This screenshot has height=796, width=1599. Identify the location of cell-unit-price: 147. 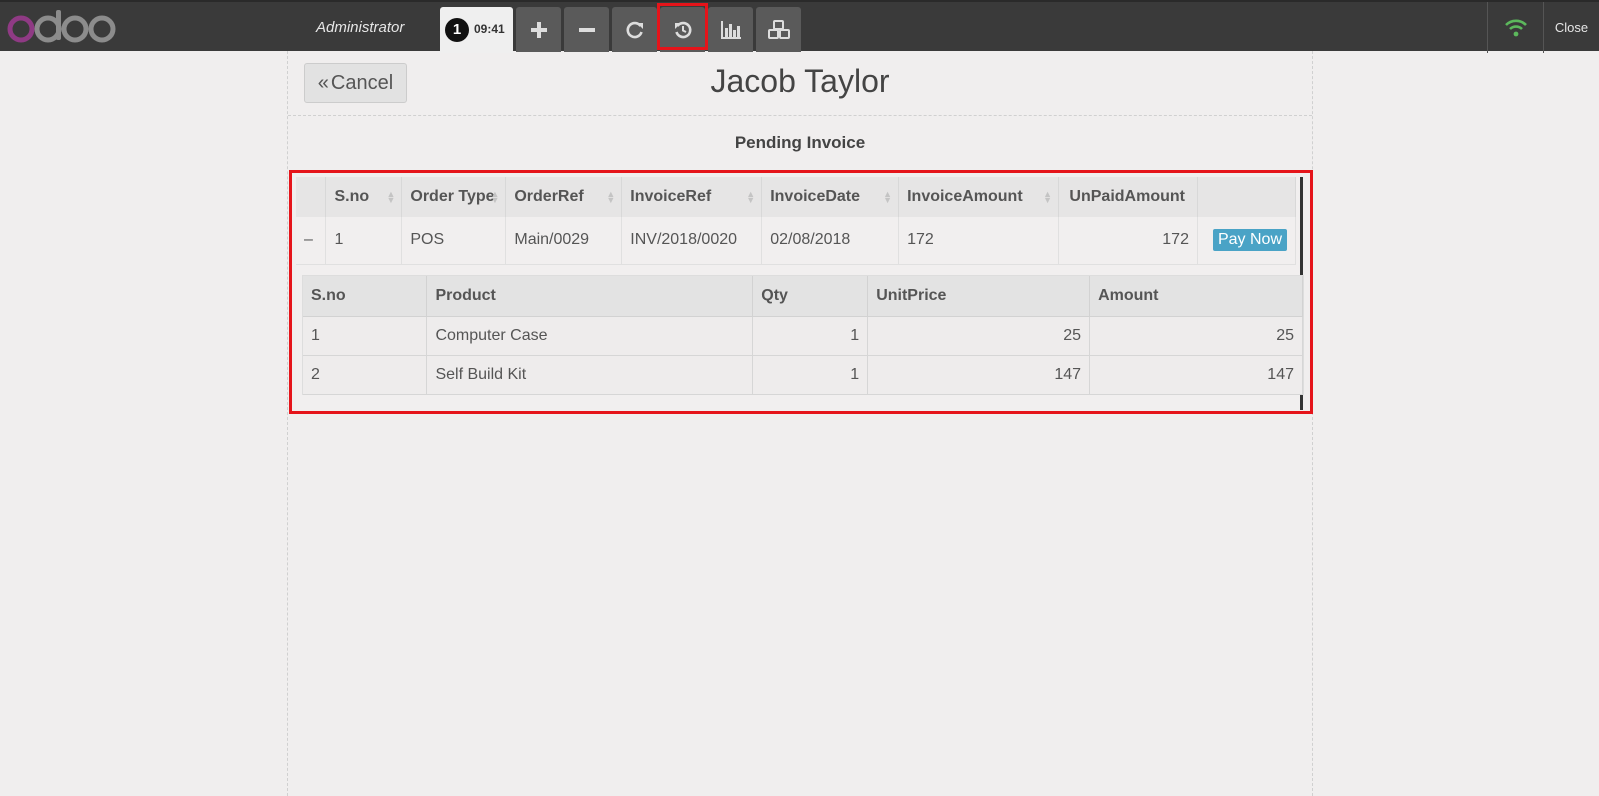
(979, 375).